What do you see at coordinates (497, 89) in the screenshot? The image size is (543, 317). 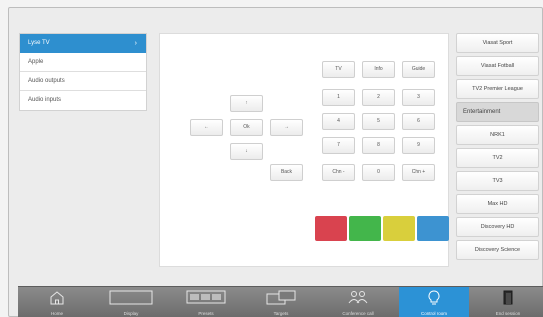 I see `channel-tv2-premier-league: TV2 Premier League` at bounding box center [497, 89].